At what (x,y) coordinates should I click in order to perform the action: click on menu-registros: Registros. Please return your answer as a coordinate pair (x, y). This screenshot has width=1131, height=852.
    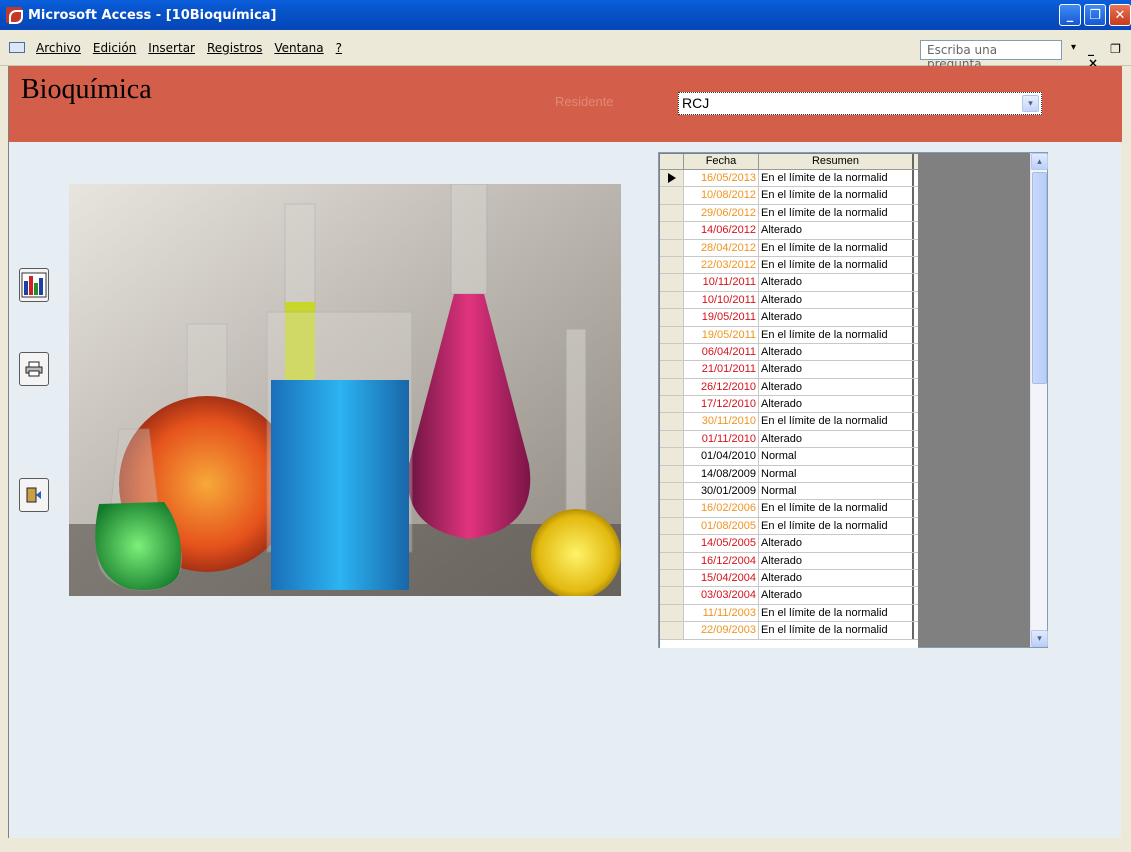
    Looking at the image, I should click on (234, 48).